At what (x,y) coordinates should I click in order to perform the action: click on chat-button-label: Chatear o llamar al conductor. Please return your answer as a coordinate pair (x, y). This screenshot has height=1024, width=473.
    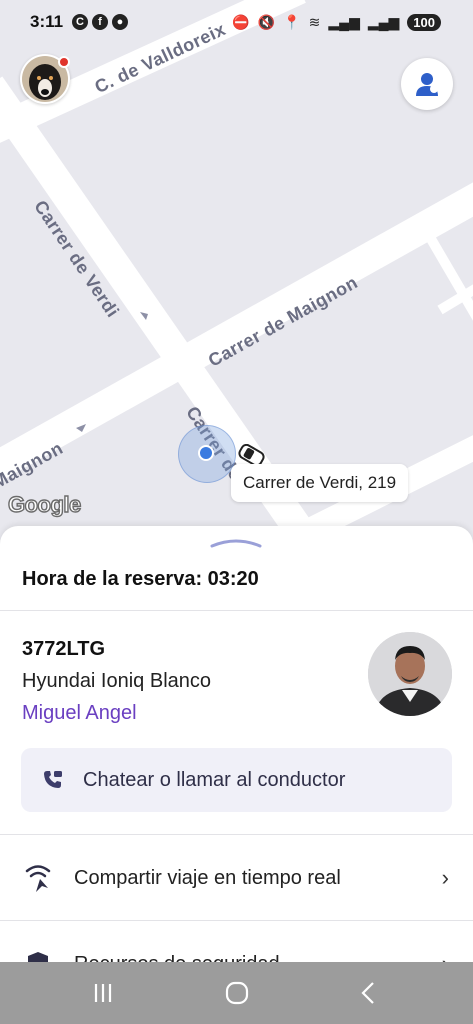
    Looking at the image, I should click on (214, 779).